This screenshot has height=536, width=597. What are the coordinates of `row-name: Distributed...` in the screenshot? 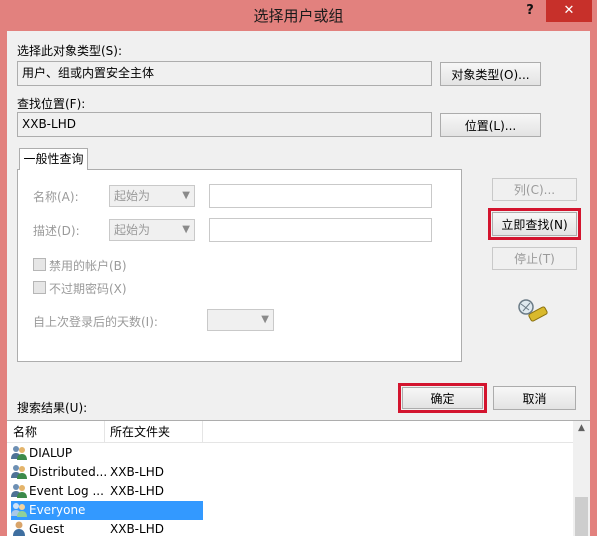 It's located at (59, 472).